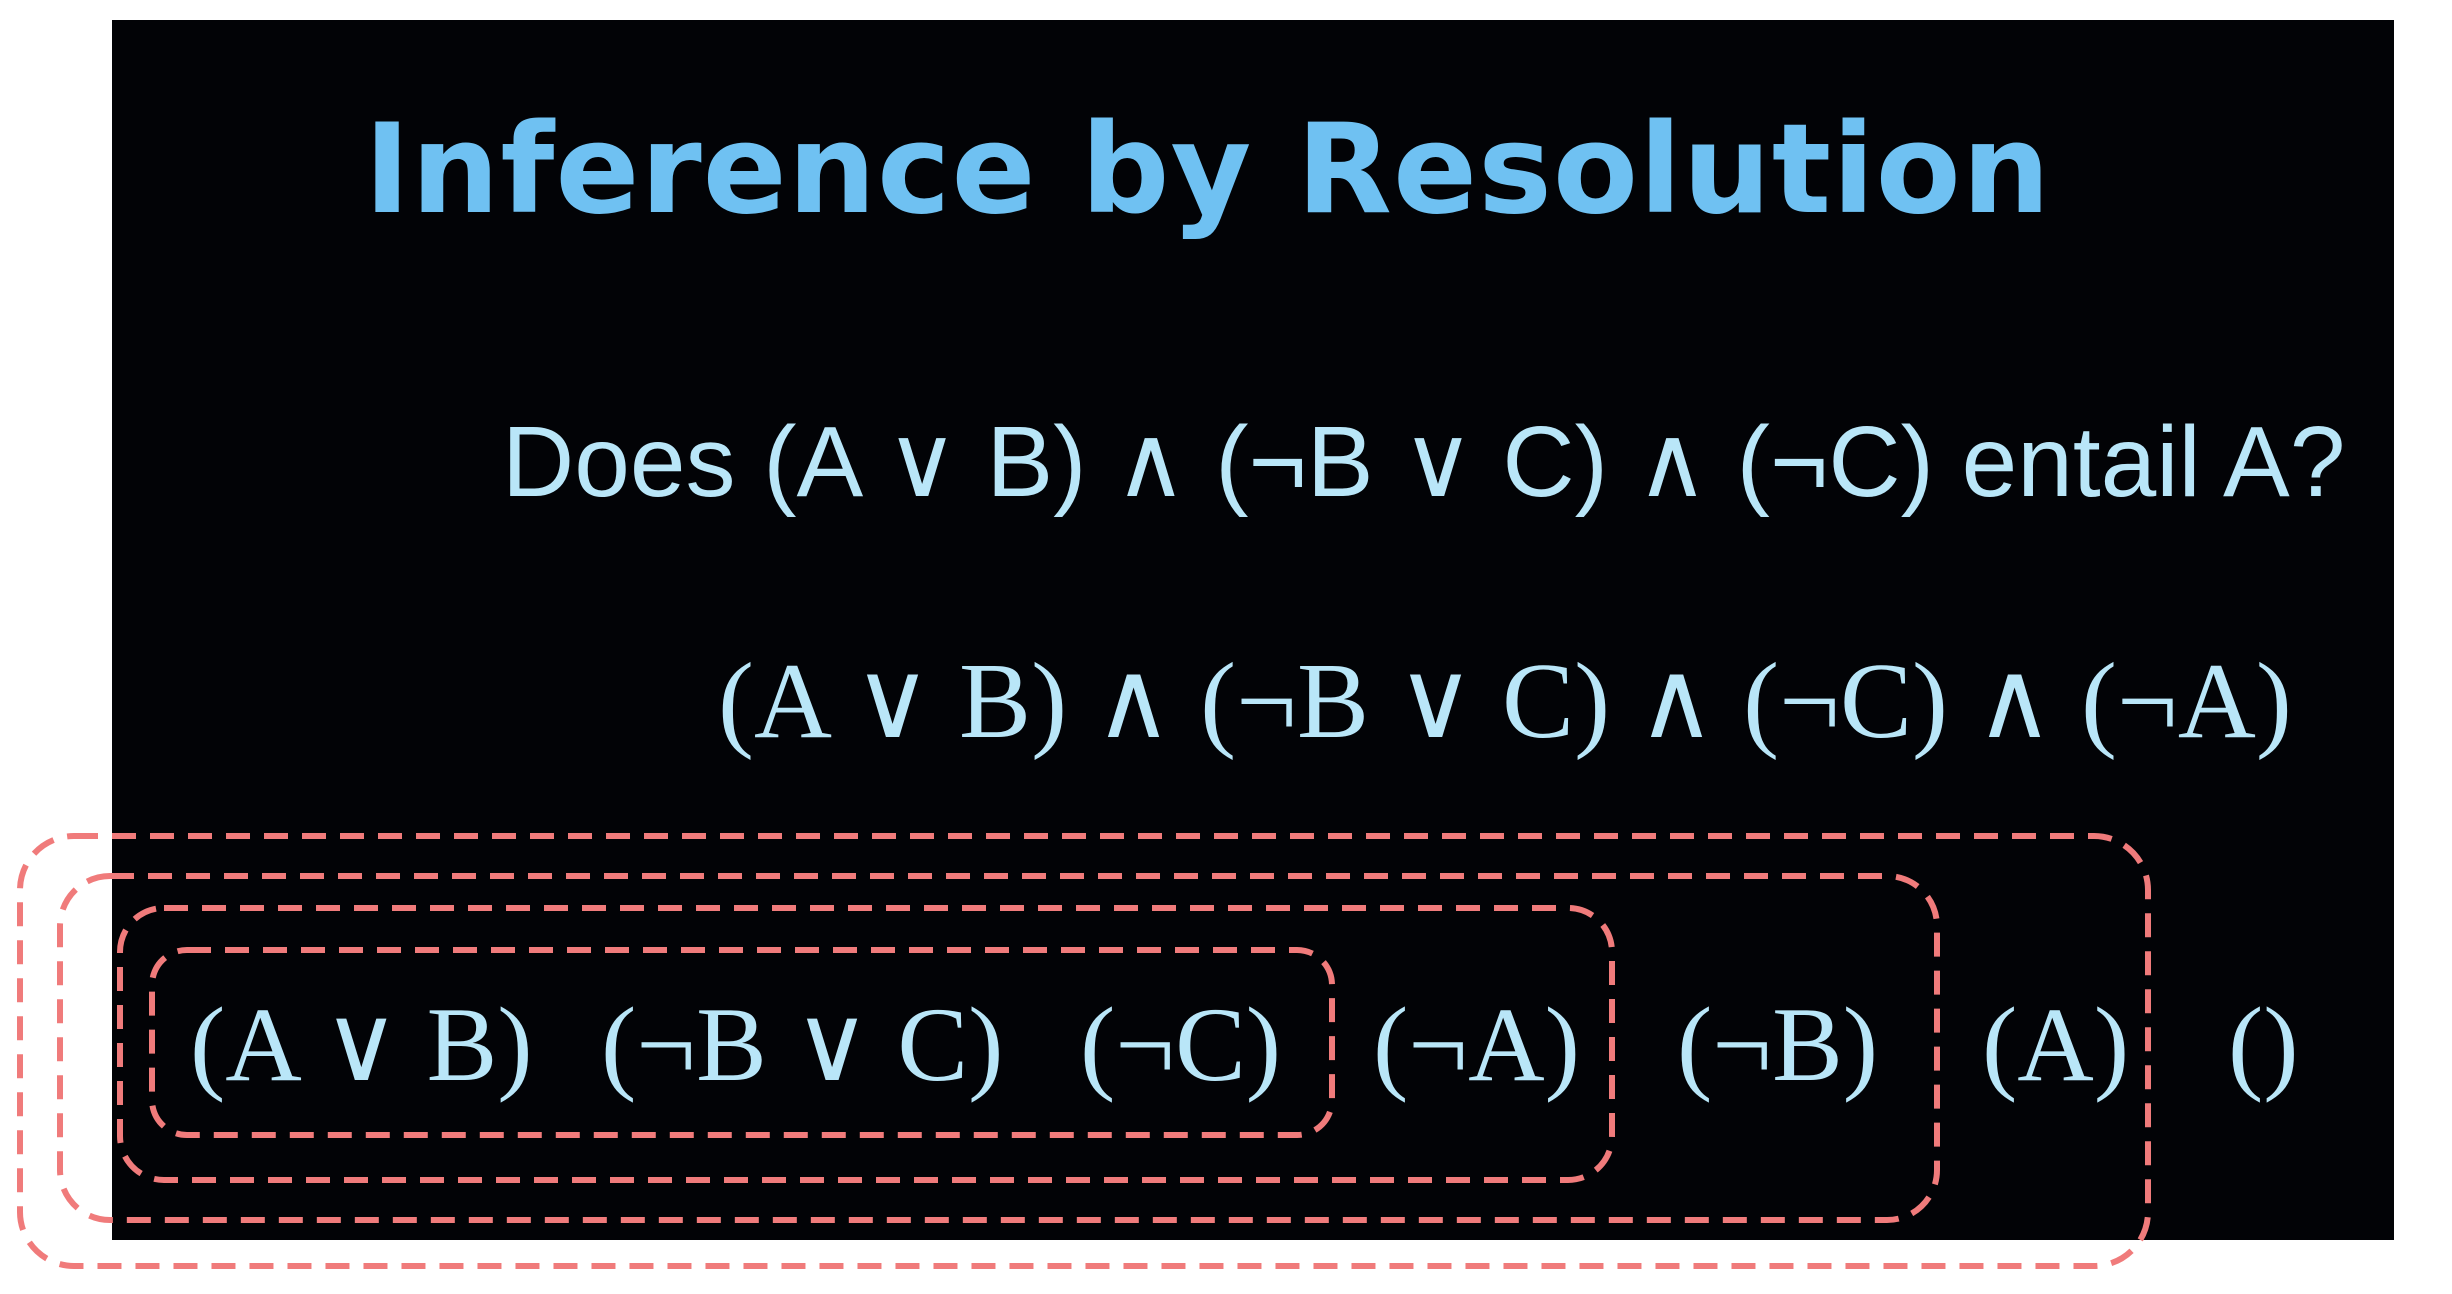  Describe the element at coordinates (1505, 701) in the screenshot. I see `negated-expression: (A ∨ B) ∧ (¬B ∨ C) ∧ (¬C) ∧ (¬A)` at that location.